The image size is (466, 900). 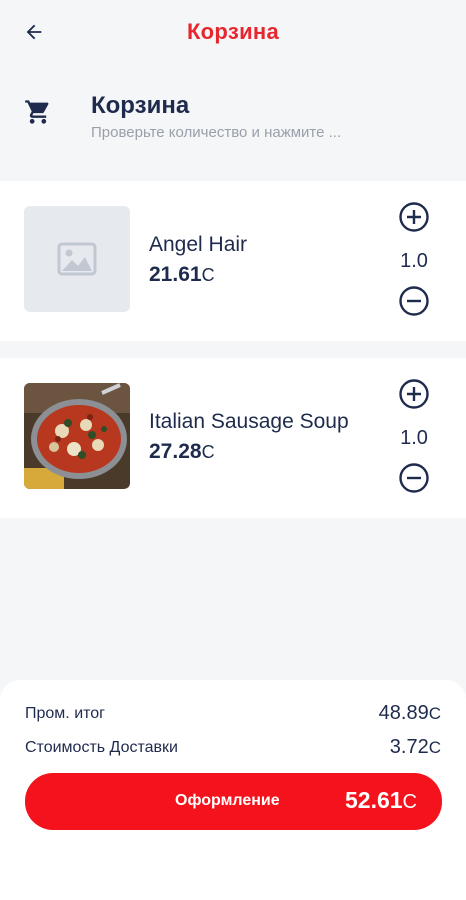 What do you see at coordinates (77, 436) in the screenshot?
I see `sausage-soup-photo` at bounding box center [77, 436].